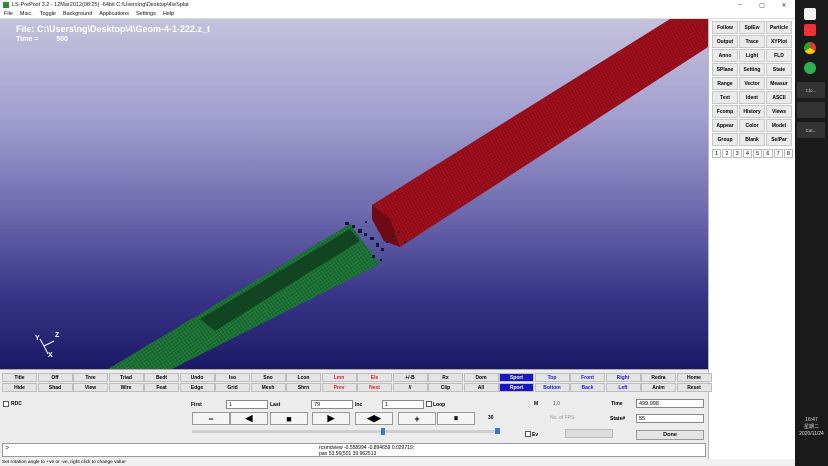 This screenshot has width=828, height=466. Describe the element at coordinates (725, 27) in the screenshot. I see `panel-button-follow: Follow` at that location.